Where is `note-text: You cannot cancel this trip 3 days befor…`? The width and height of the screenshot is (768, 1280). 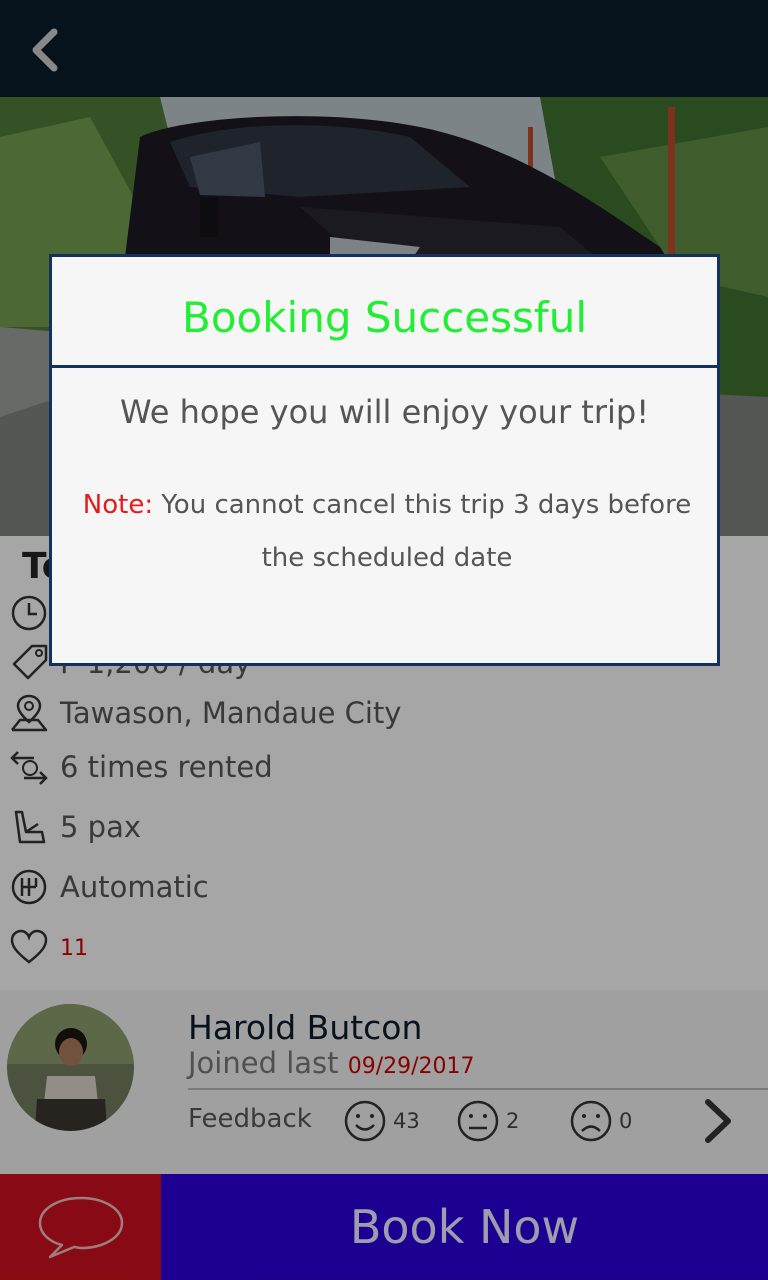
note-text: You cannot cancel this trip 3 days befor… is located at coordinates (422, 531).